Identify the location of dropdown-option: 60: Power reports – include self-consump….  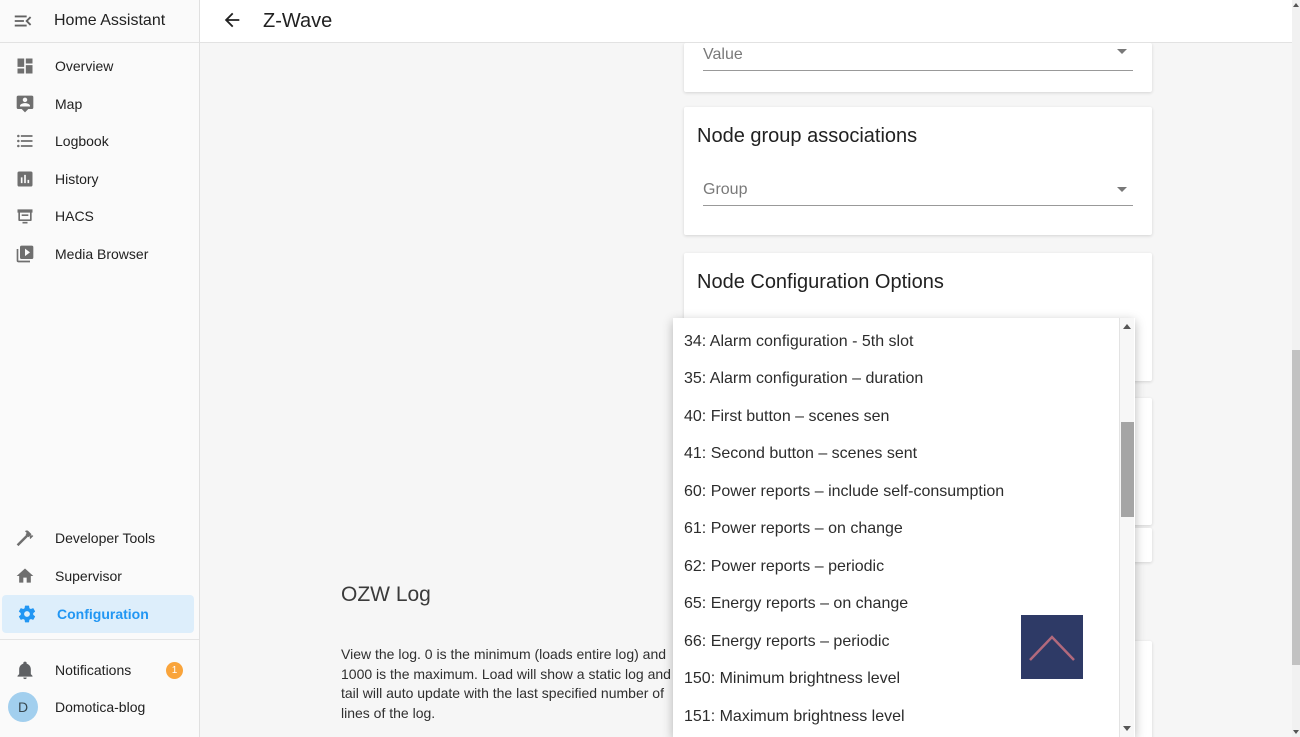
(904, 492).